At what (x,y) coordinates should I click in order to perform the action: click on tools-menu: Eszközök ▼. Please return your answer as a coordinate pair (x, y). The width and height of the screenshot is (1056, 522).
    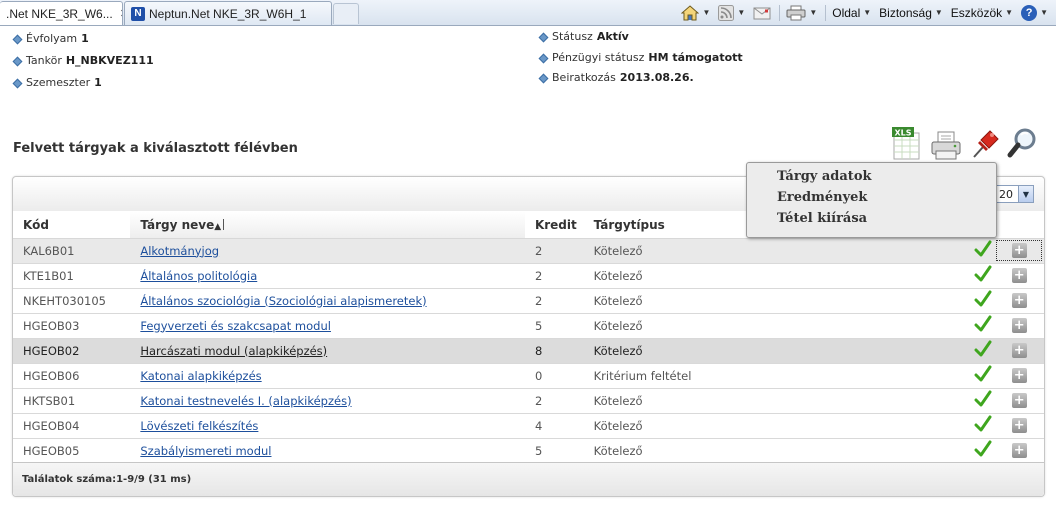
    Looking at the image, I should click on (982, 13).